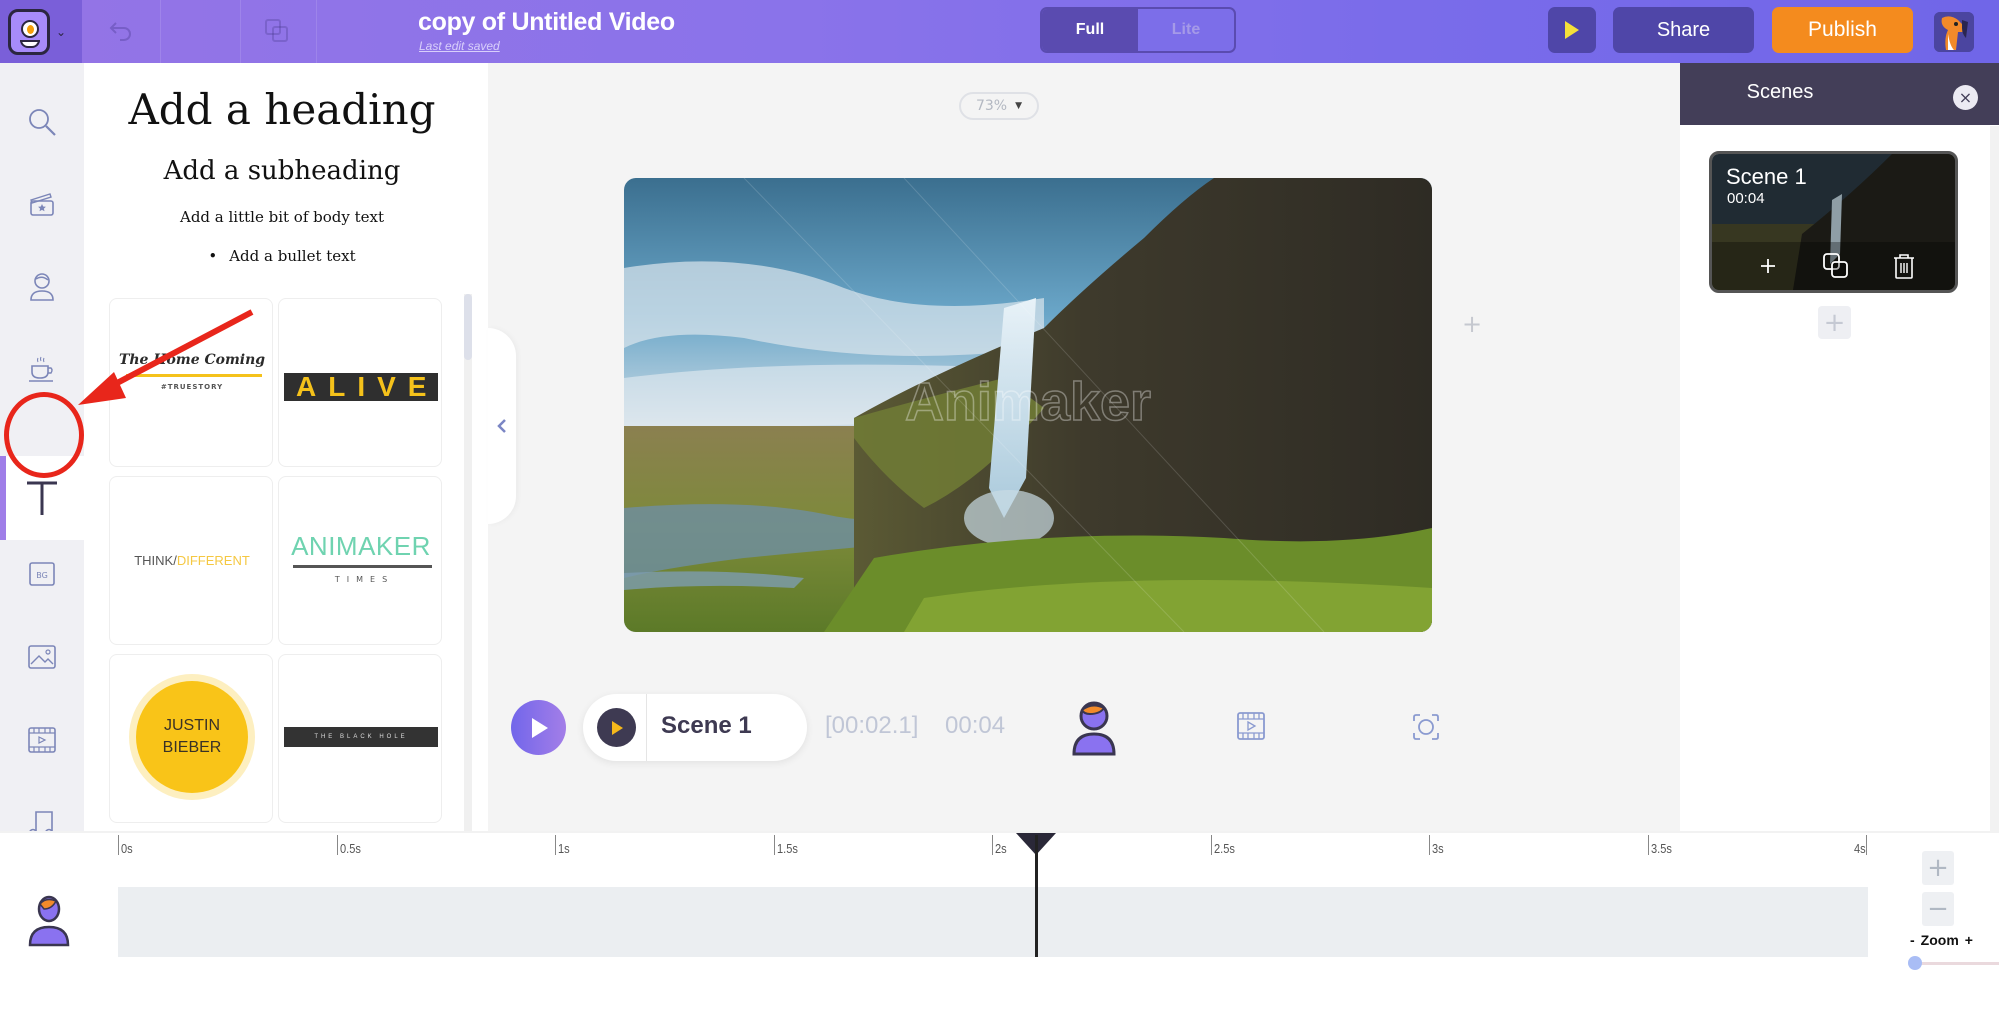 Image resolution: width=1999 pixels, height=1009 pixels. Describe the element at coordinates (1683, 30) in the screenshot. I see `share-button: Share` at that location.